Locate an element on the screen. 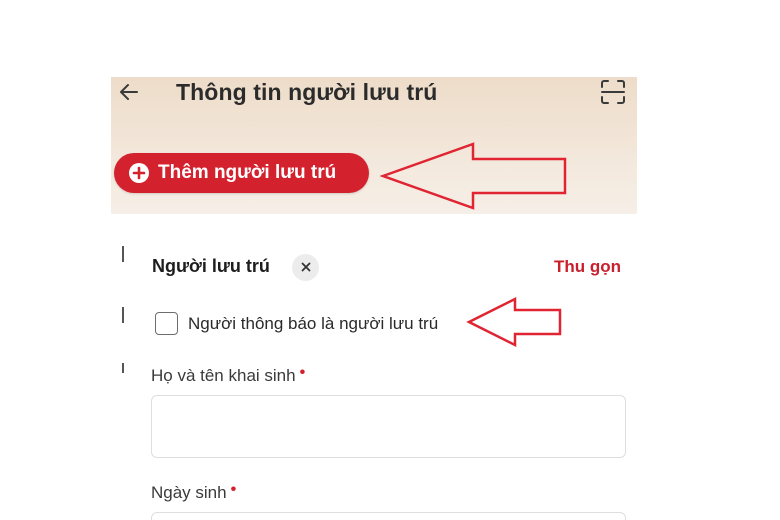  fullname-label-text: Họ và tên khai sinh is located at coordinates (223, 375).